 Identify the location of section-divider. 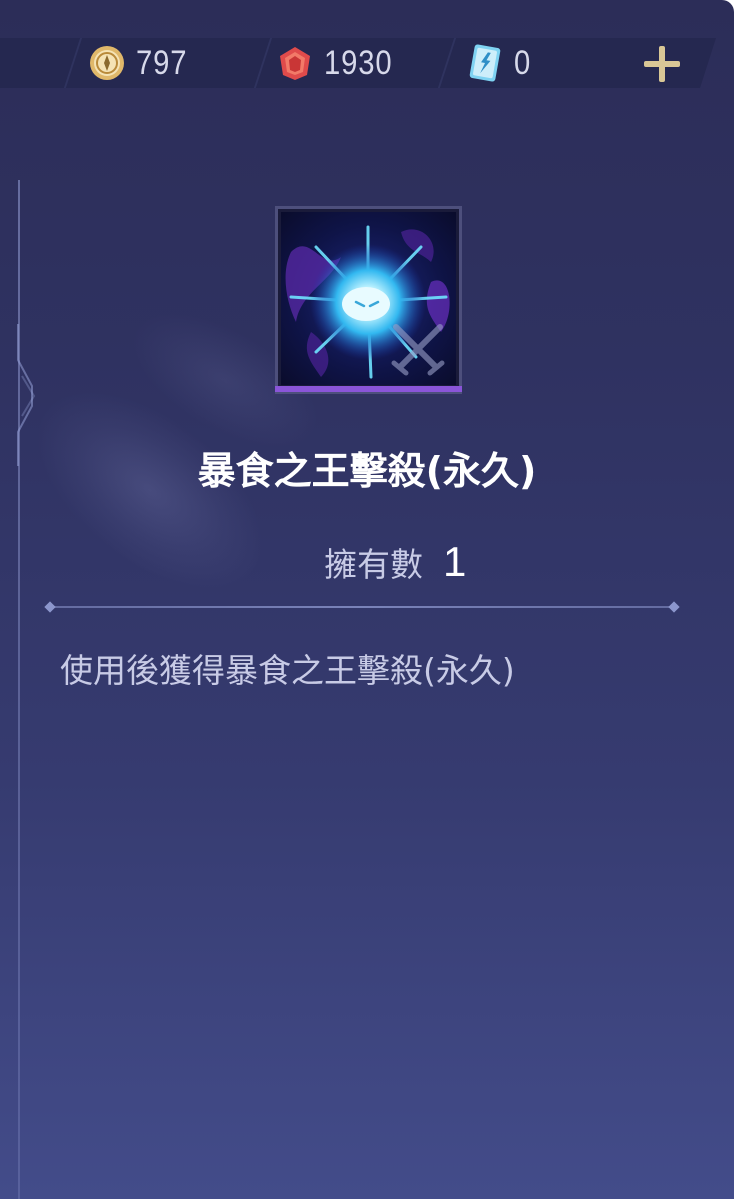
(362, 607).